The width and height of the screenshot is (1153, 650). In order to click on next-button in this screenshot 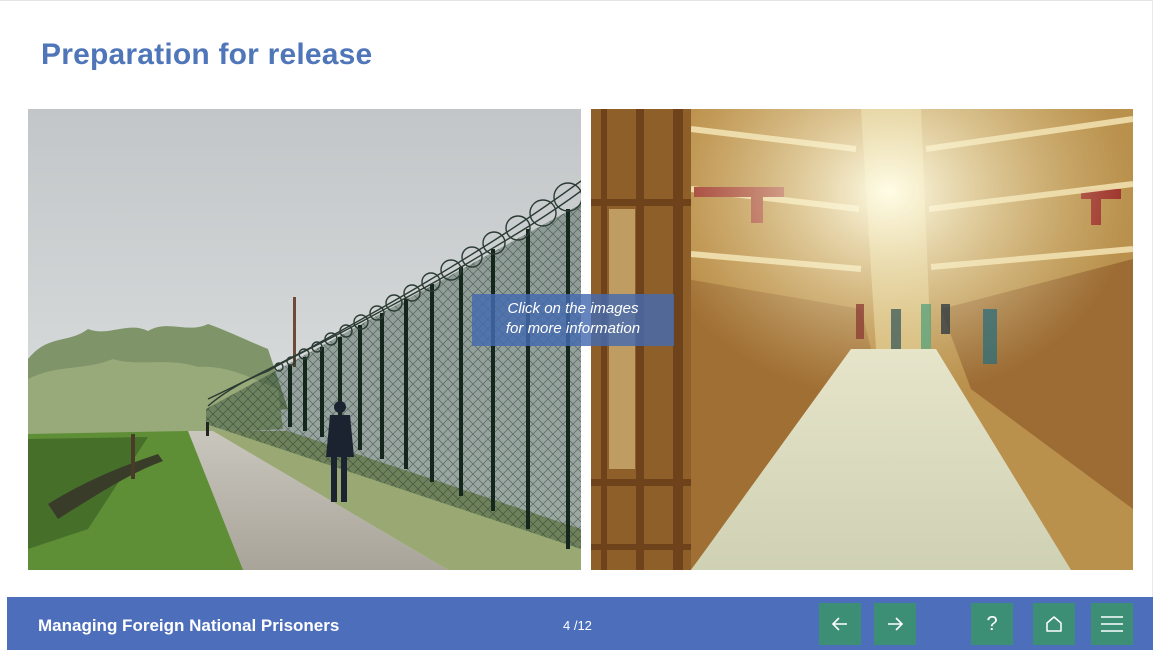, I will do `click(895, 624)`.